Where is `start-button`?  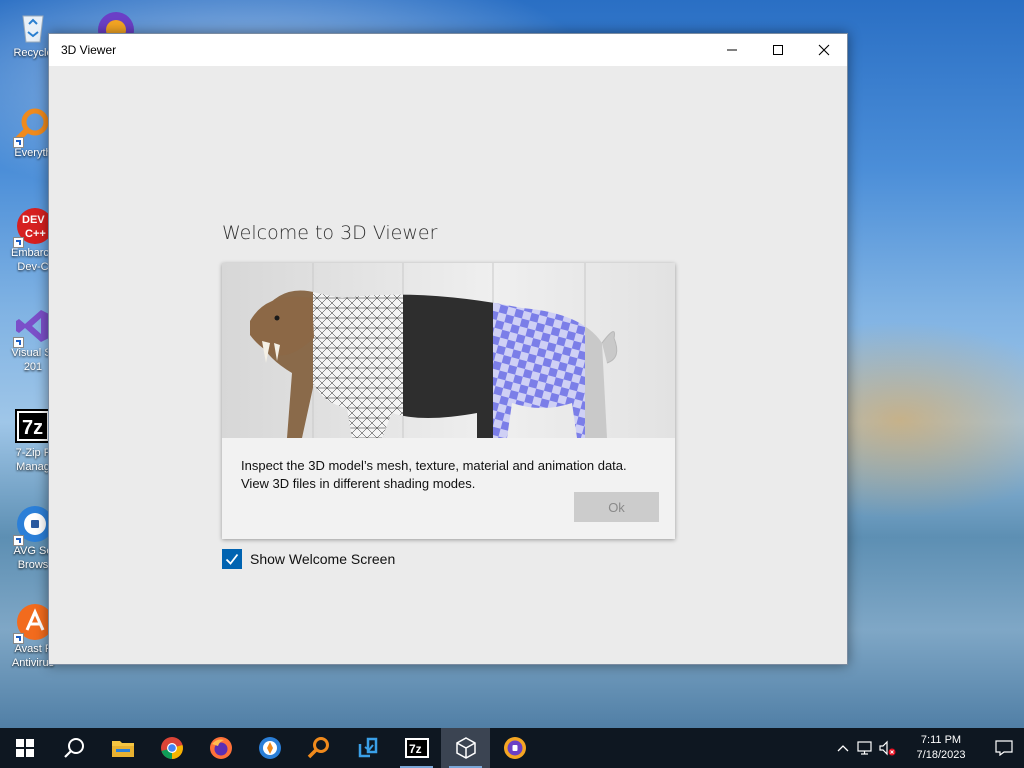 start-button is located at coordinates (24, 748).